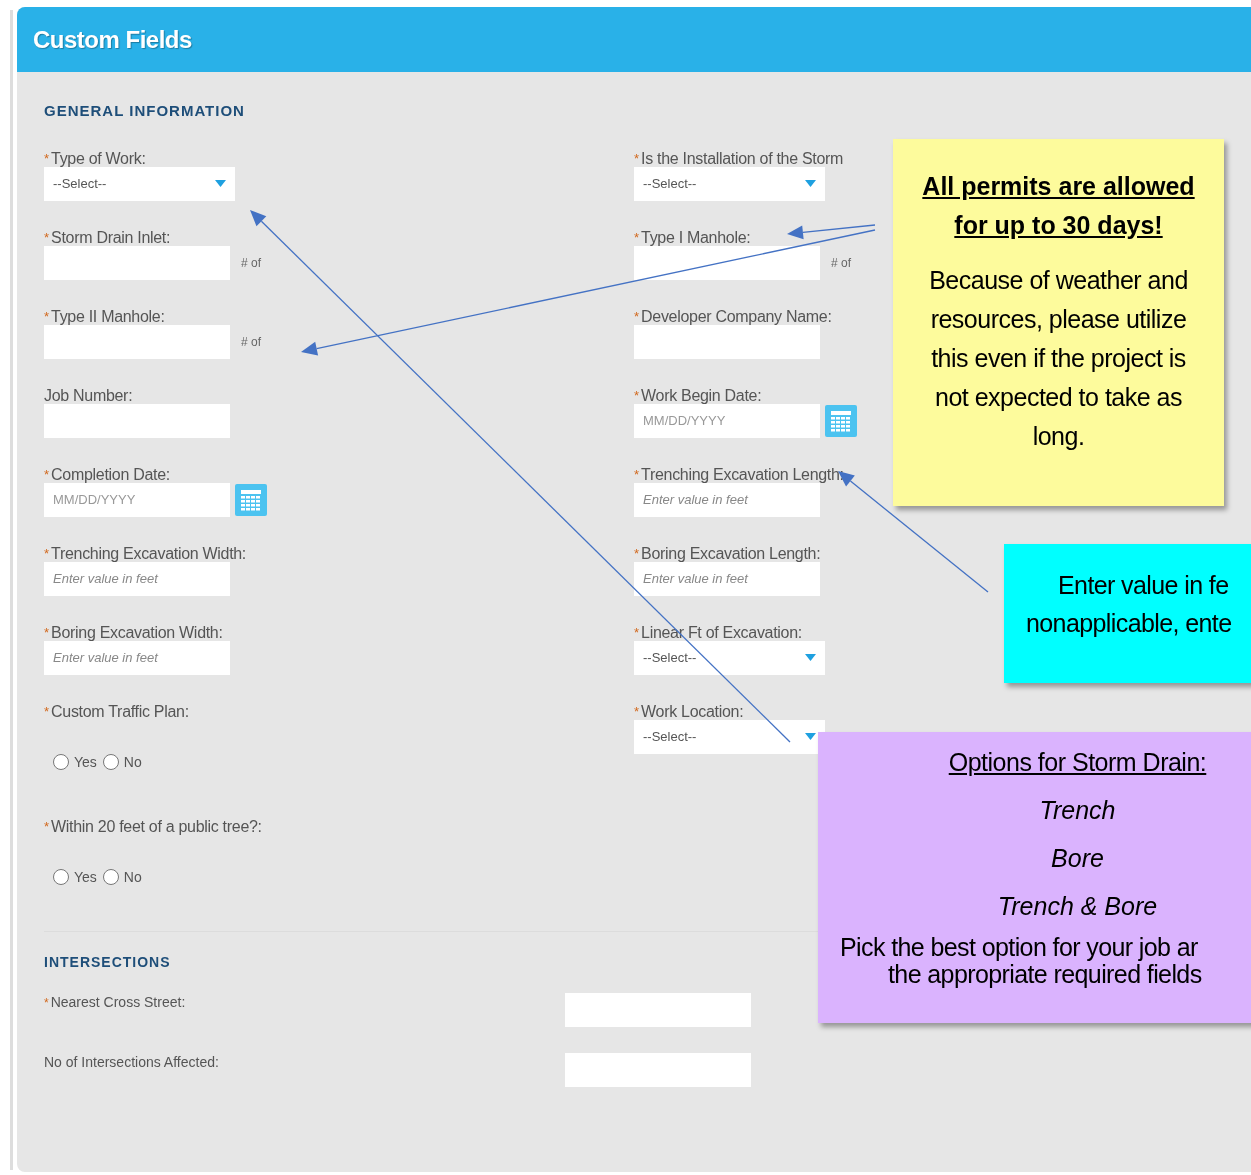  I want to click on note-option: Bore, so click(1034, 858).